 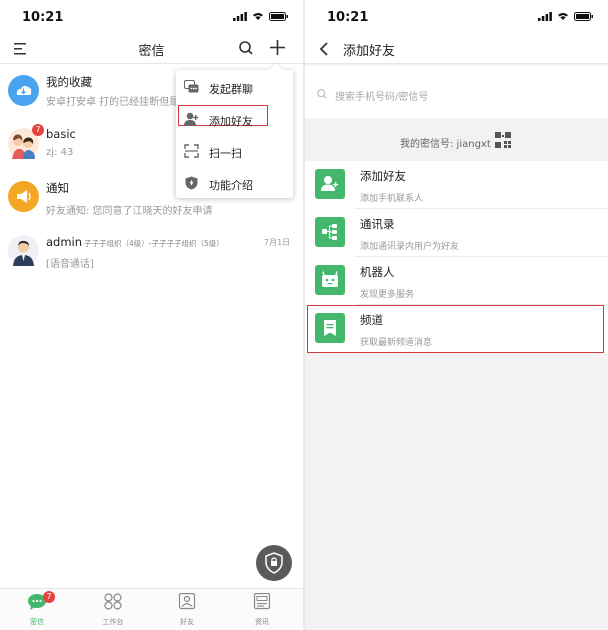 What do you see at coordinates (151, 609) in the screenshot?
I see `bottom-tab-bar: 7 密信 工作台 好友 资讯` at bounding box center [151, 609].